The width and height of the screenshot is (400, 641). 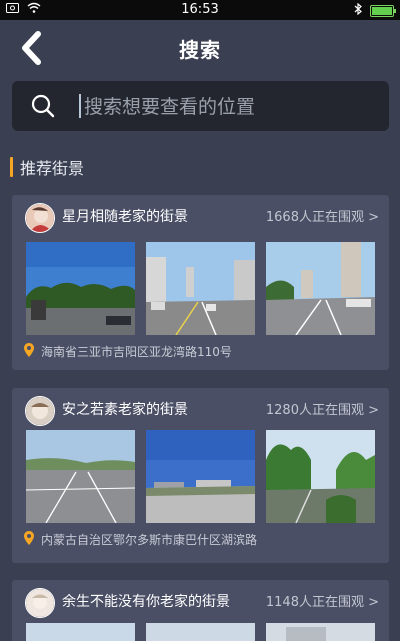 I want to click on street-view-card: 余生不能没有你老家的街景 1148人正在围观 >, so click(x=200, y=610).